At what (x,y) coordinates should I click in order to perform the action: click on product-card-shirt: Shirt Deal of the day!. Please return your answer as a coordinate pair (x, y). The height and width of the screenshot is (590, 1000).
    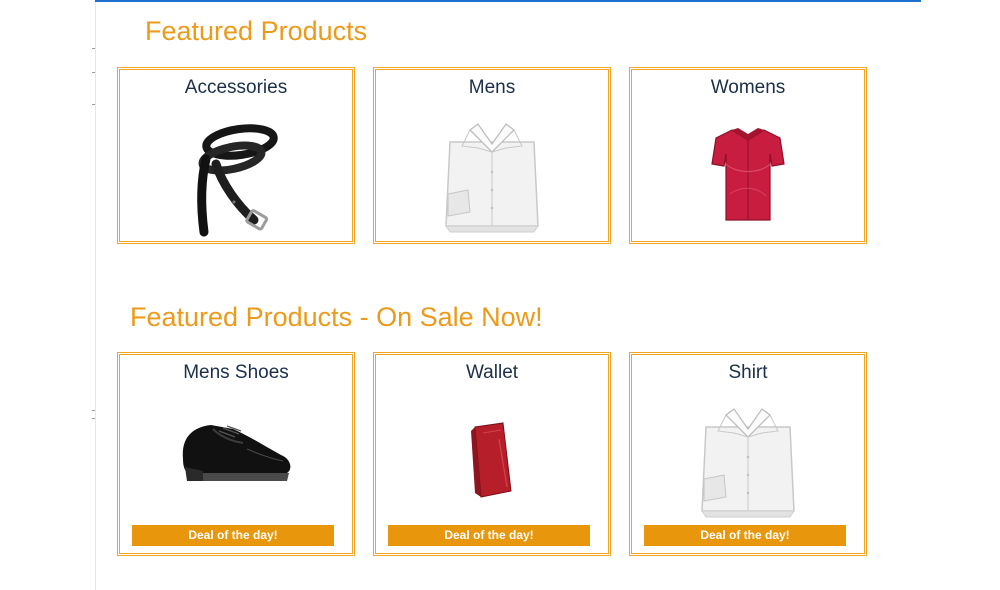
    Looking at the image, I should click on (748, 454).